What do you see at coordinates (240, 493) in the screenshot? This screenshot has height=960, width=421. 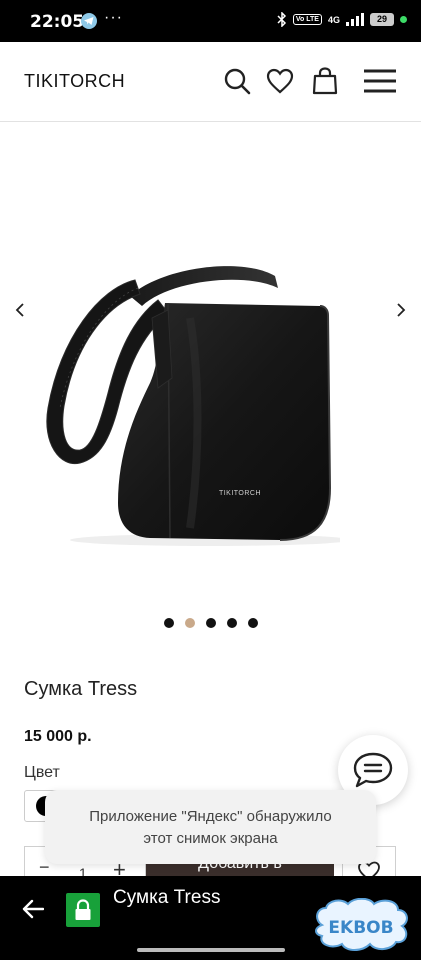 I see `bag-logo: TIKITORCH` at bounding box center [240, 493].